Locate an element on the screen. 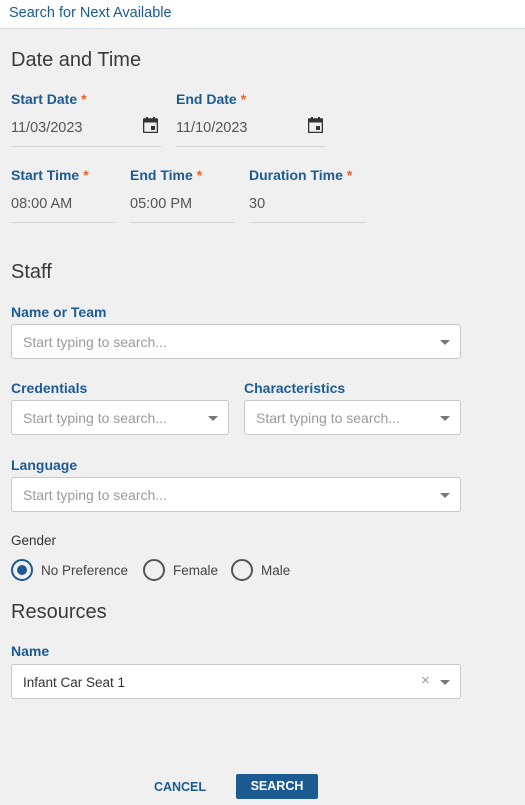 The height and width of the screenshot is (805, 525). end-date-underline is located at coordinates (251, 146).